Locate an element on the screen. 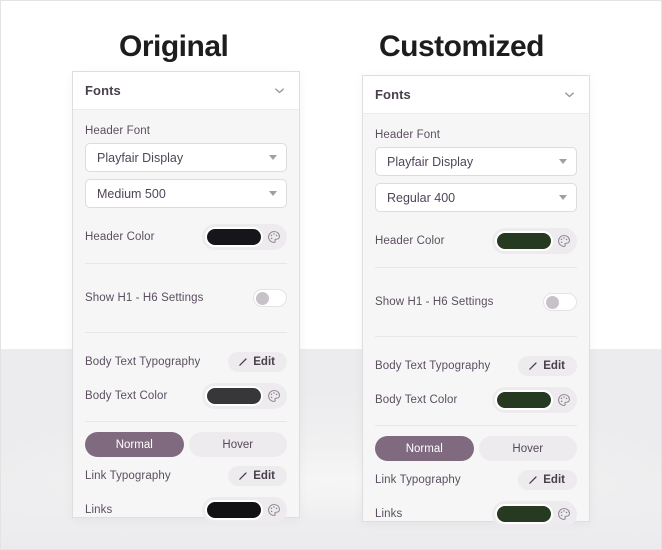  show-h1-h6-row-customized: Show H1 - H6 Settings is located at coordinates (476, 302).